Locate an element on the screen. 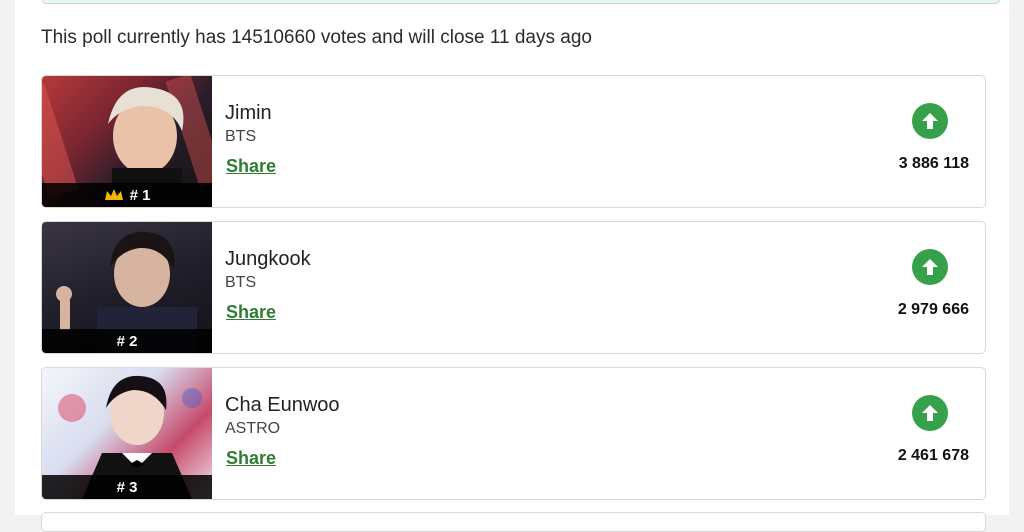 This screenshot has width=1024, height=532. vote-count: 2 979 666 is located at coordinates (933, 309).